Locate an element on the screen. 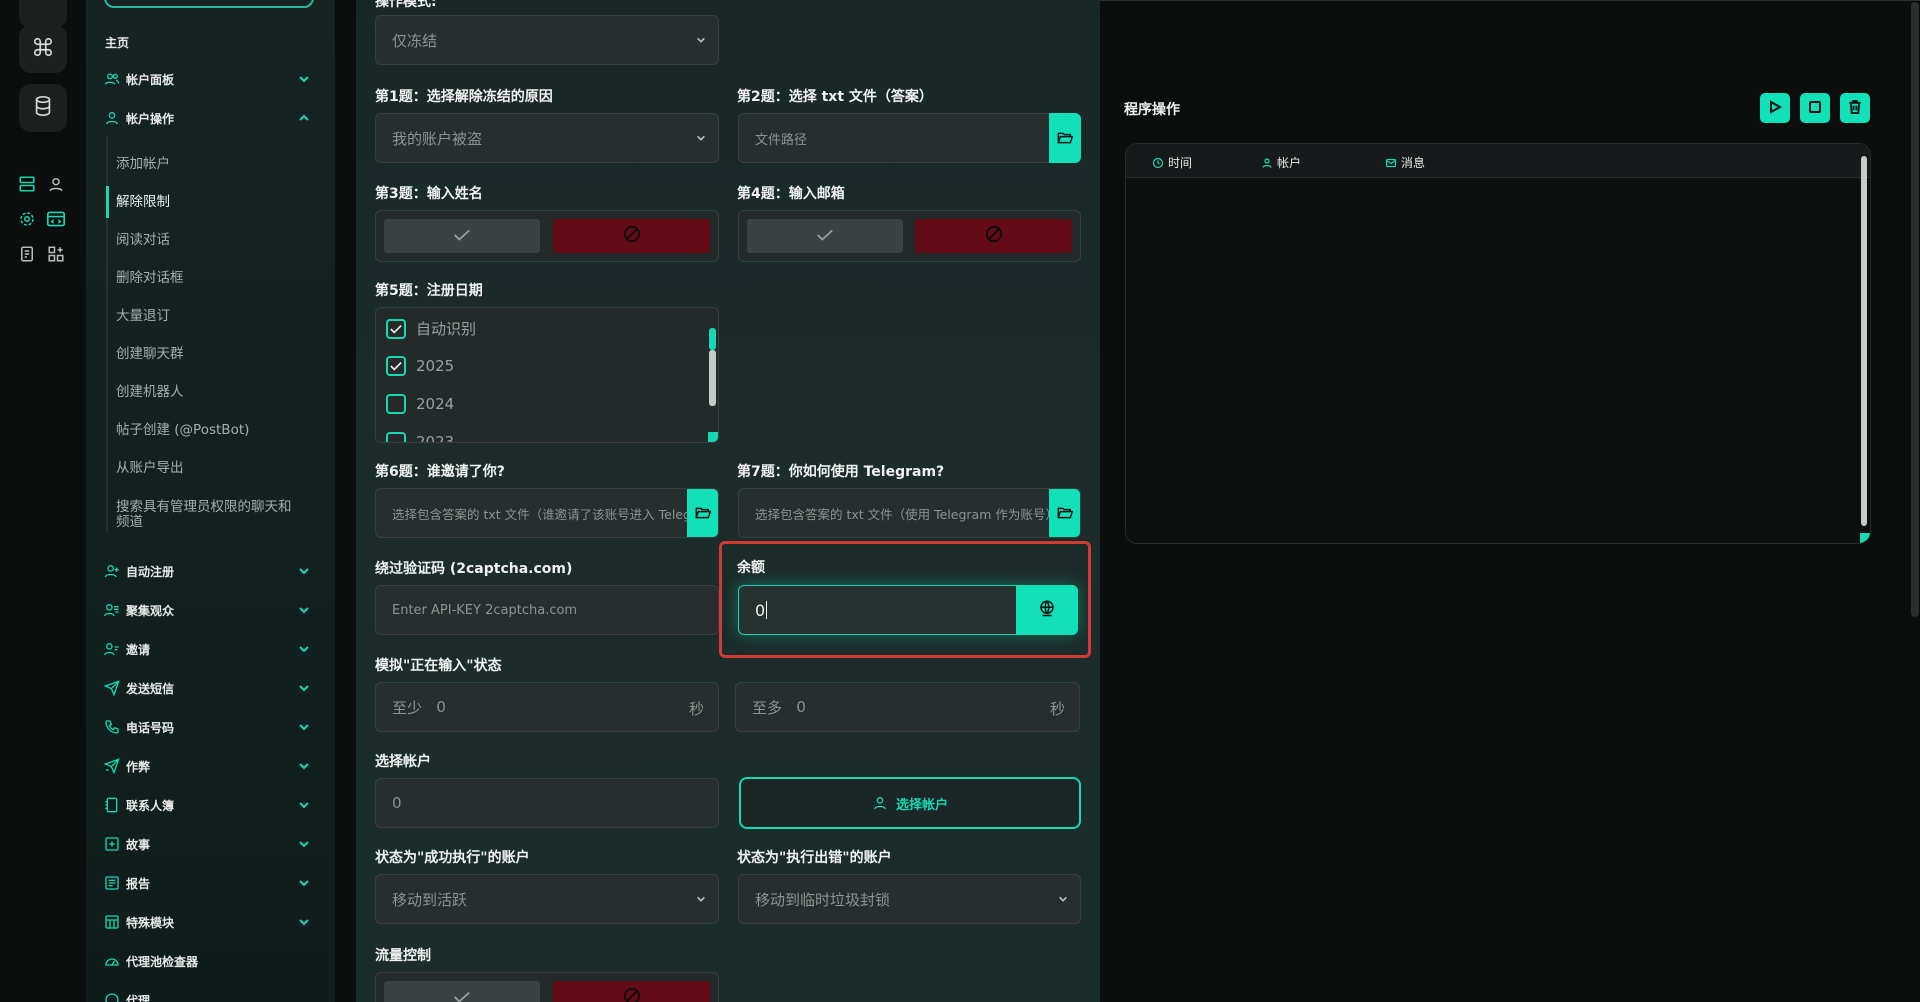 This screenshot has height=1002, width=1920. start-button is located at coordinates (1775, 108).